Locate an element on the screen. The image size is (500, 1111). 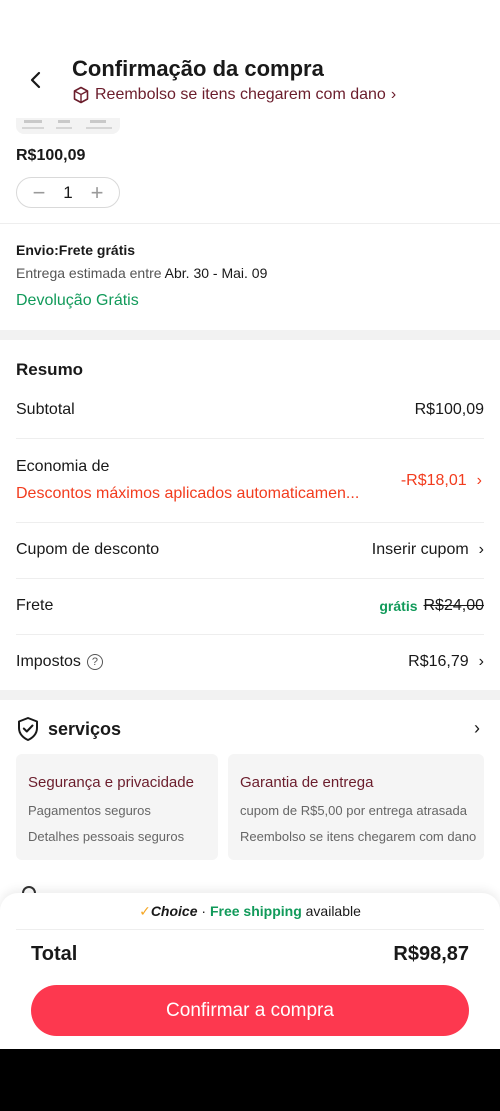
shipping-free-tag: grátis is located at coordinates (398, 606).